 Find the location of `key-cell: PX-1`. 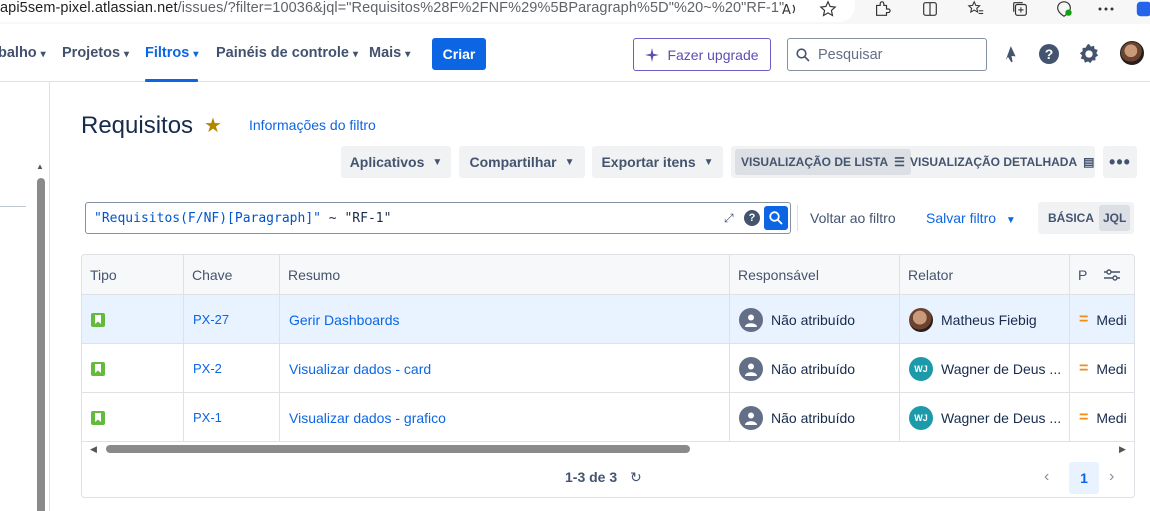

key-cell: PX-1 is located at coordinates (231, 417).